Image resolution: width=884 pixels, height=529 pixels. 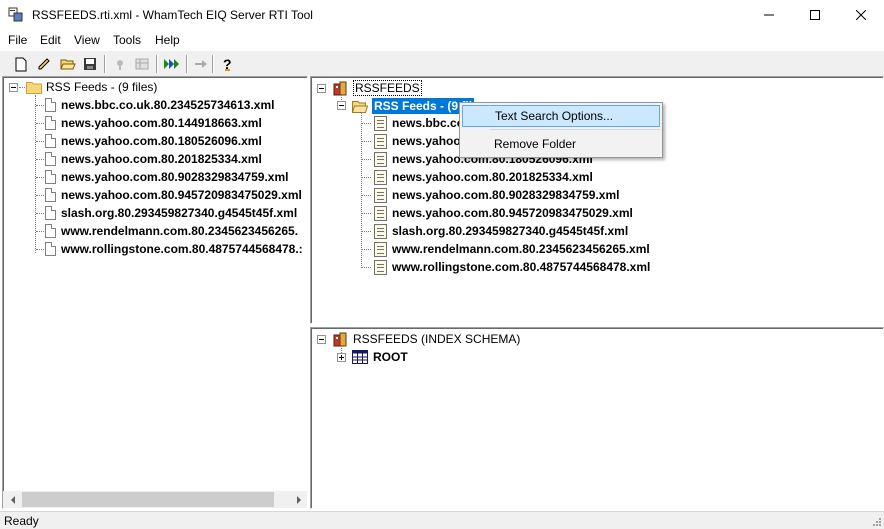 I want to click on horizontal-scrollbar, so click(x=155, y=499).